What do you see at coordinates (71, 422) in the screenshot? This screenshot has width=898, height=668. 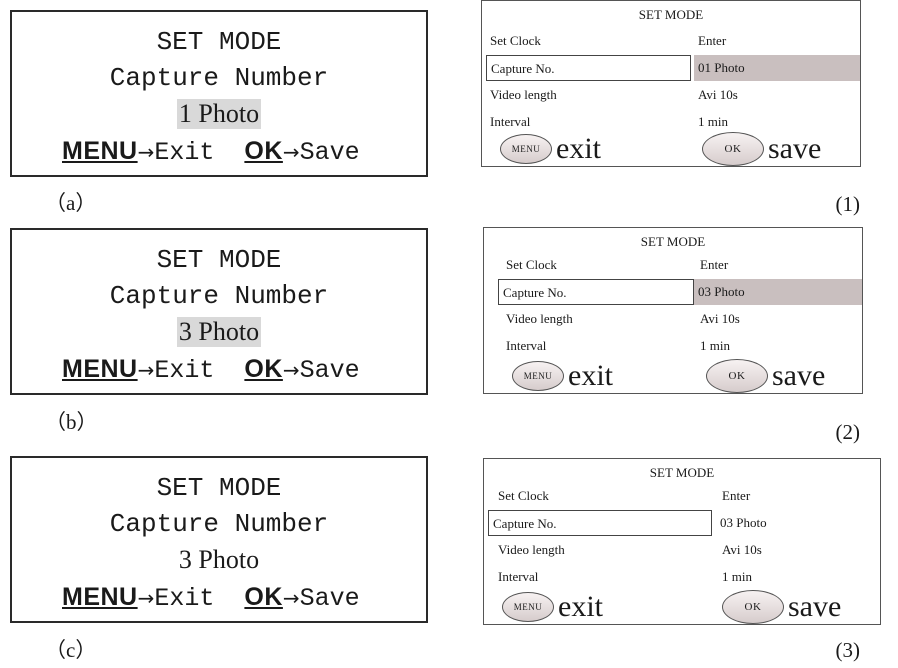 I see `caption-b: （b）` at bounding box center [71, 422].